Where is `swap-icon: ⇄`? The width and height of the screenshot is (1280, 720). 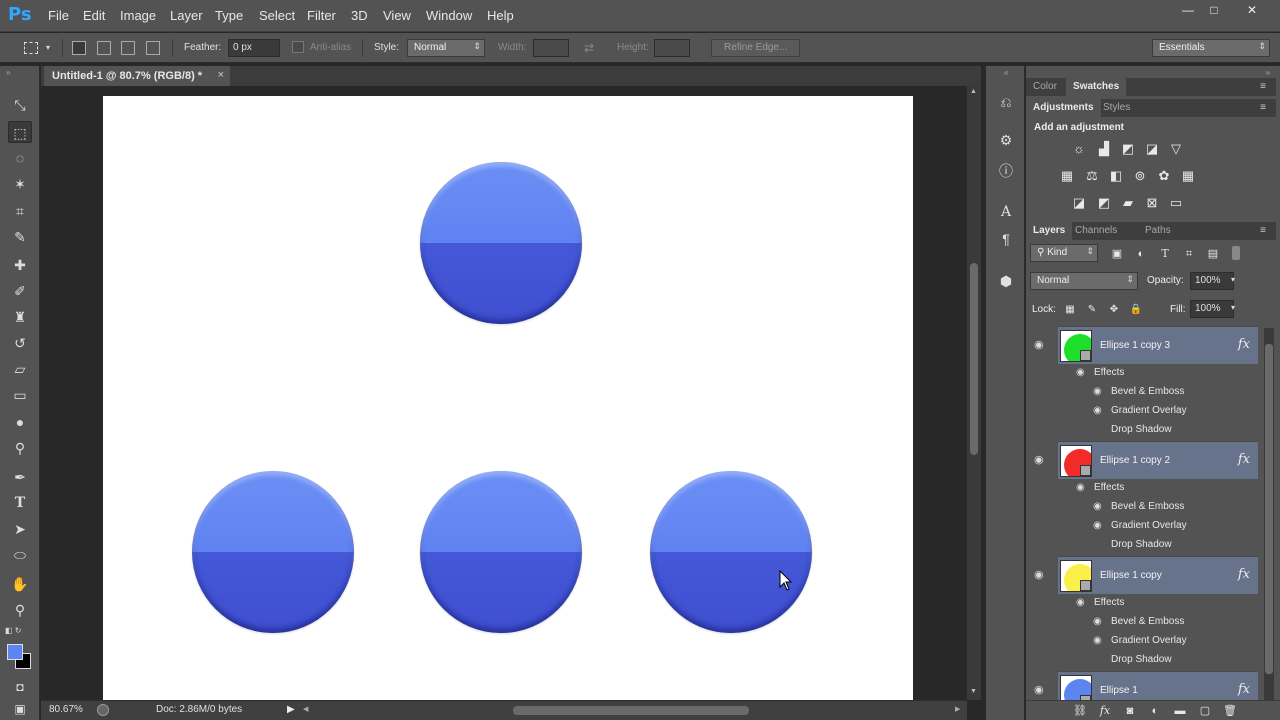
swap-icon: ⇄ is located at coordinates (589, 48).